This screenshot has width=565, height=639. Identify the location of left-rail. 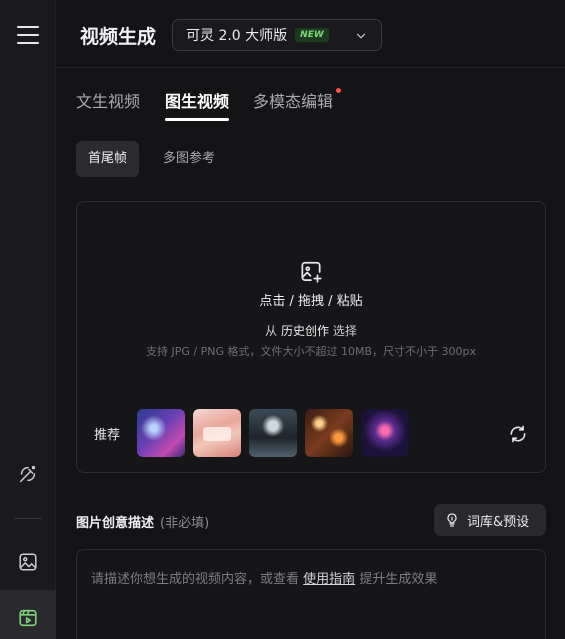
(28, 319).